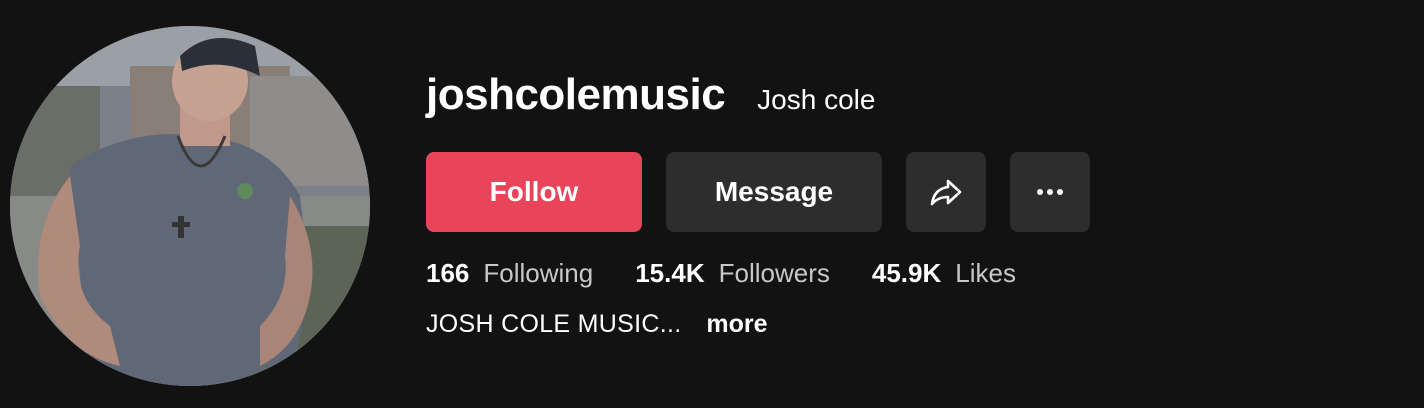 This screenshot has height=408, width=1424. What do you see at coordinates (576, 94) in the screenshot?
I see `username: joshcolemusic` at bounding box center [576, 94].